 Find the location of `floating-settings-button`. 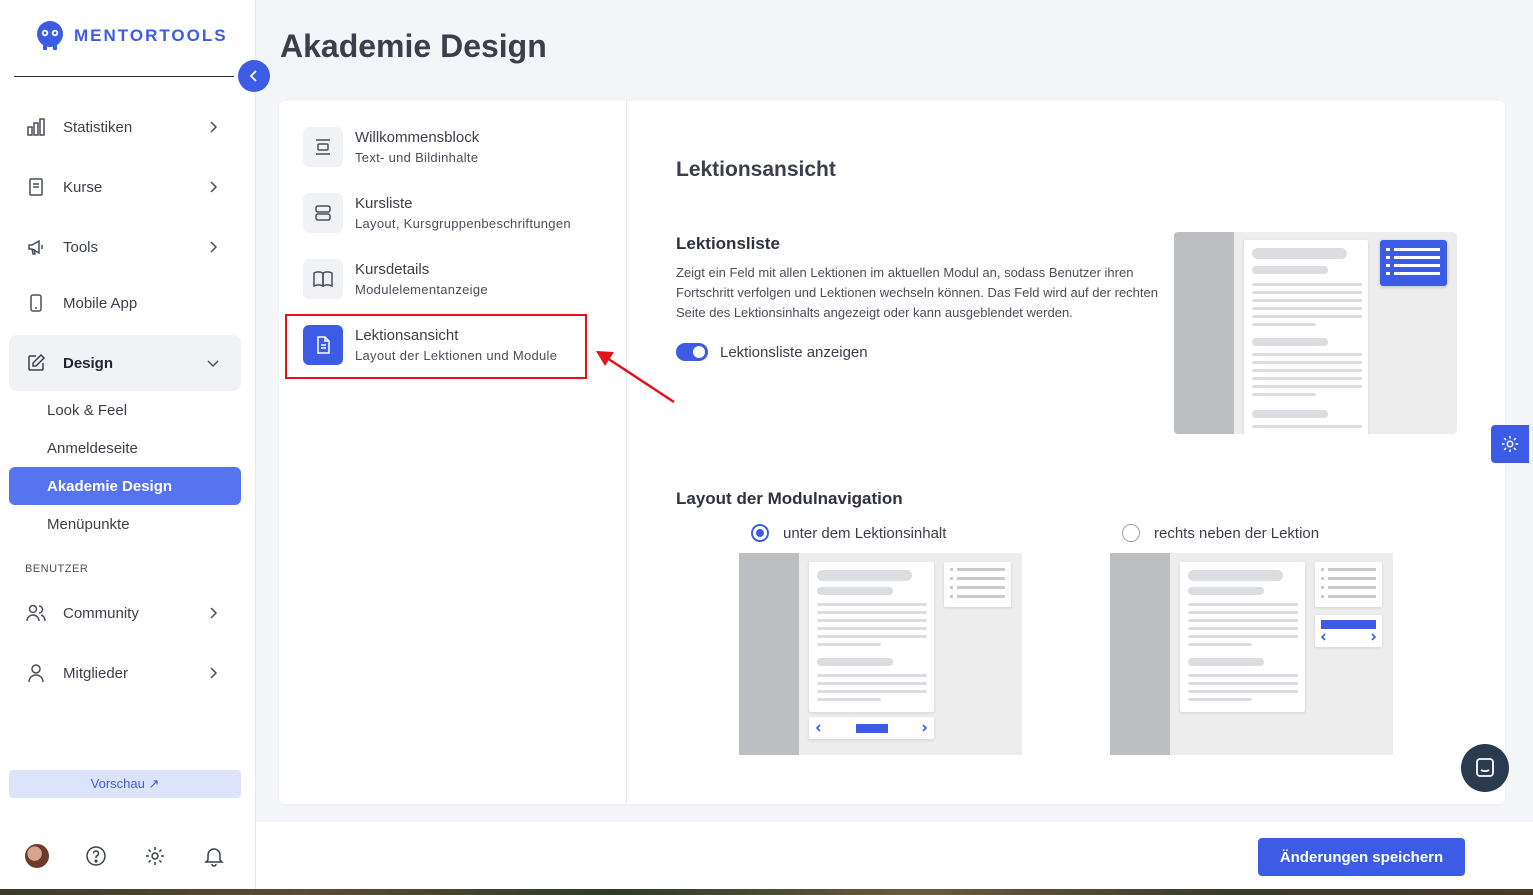

floating-settings-button is located at coordinates (1510, 444).